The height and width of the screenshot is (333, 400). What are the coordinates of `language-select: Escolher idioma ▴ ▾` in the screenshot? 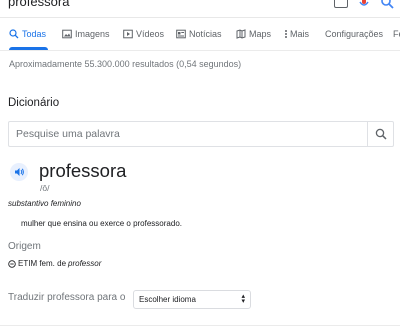 It's located at (192, 299).